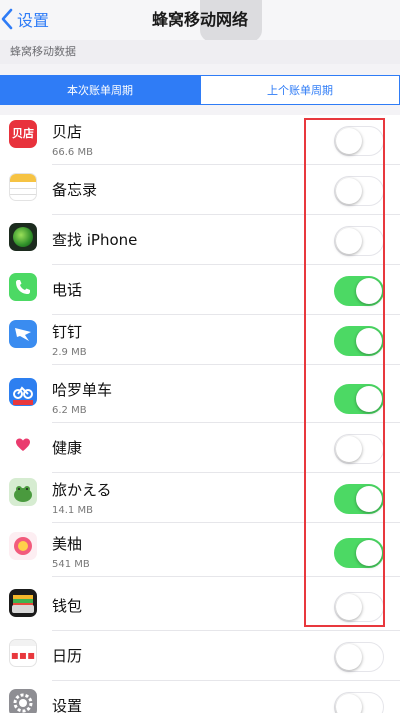  Describe the element at coordinates (200, 240) in the screenshot. I see `list-item: 查找 iPhone` at that location.